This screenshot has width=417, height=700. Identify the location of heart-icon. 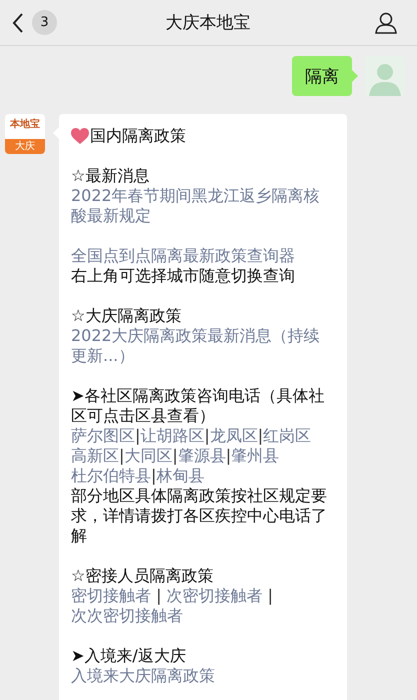
(80, 136).